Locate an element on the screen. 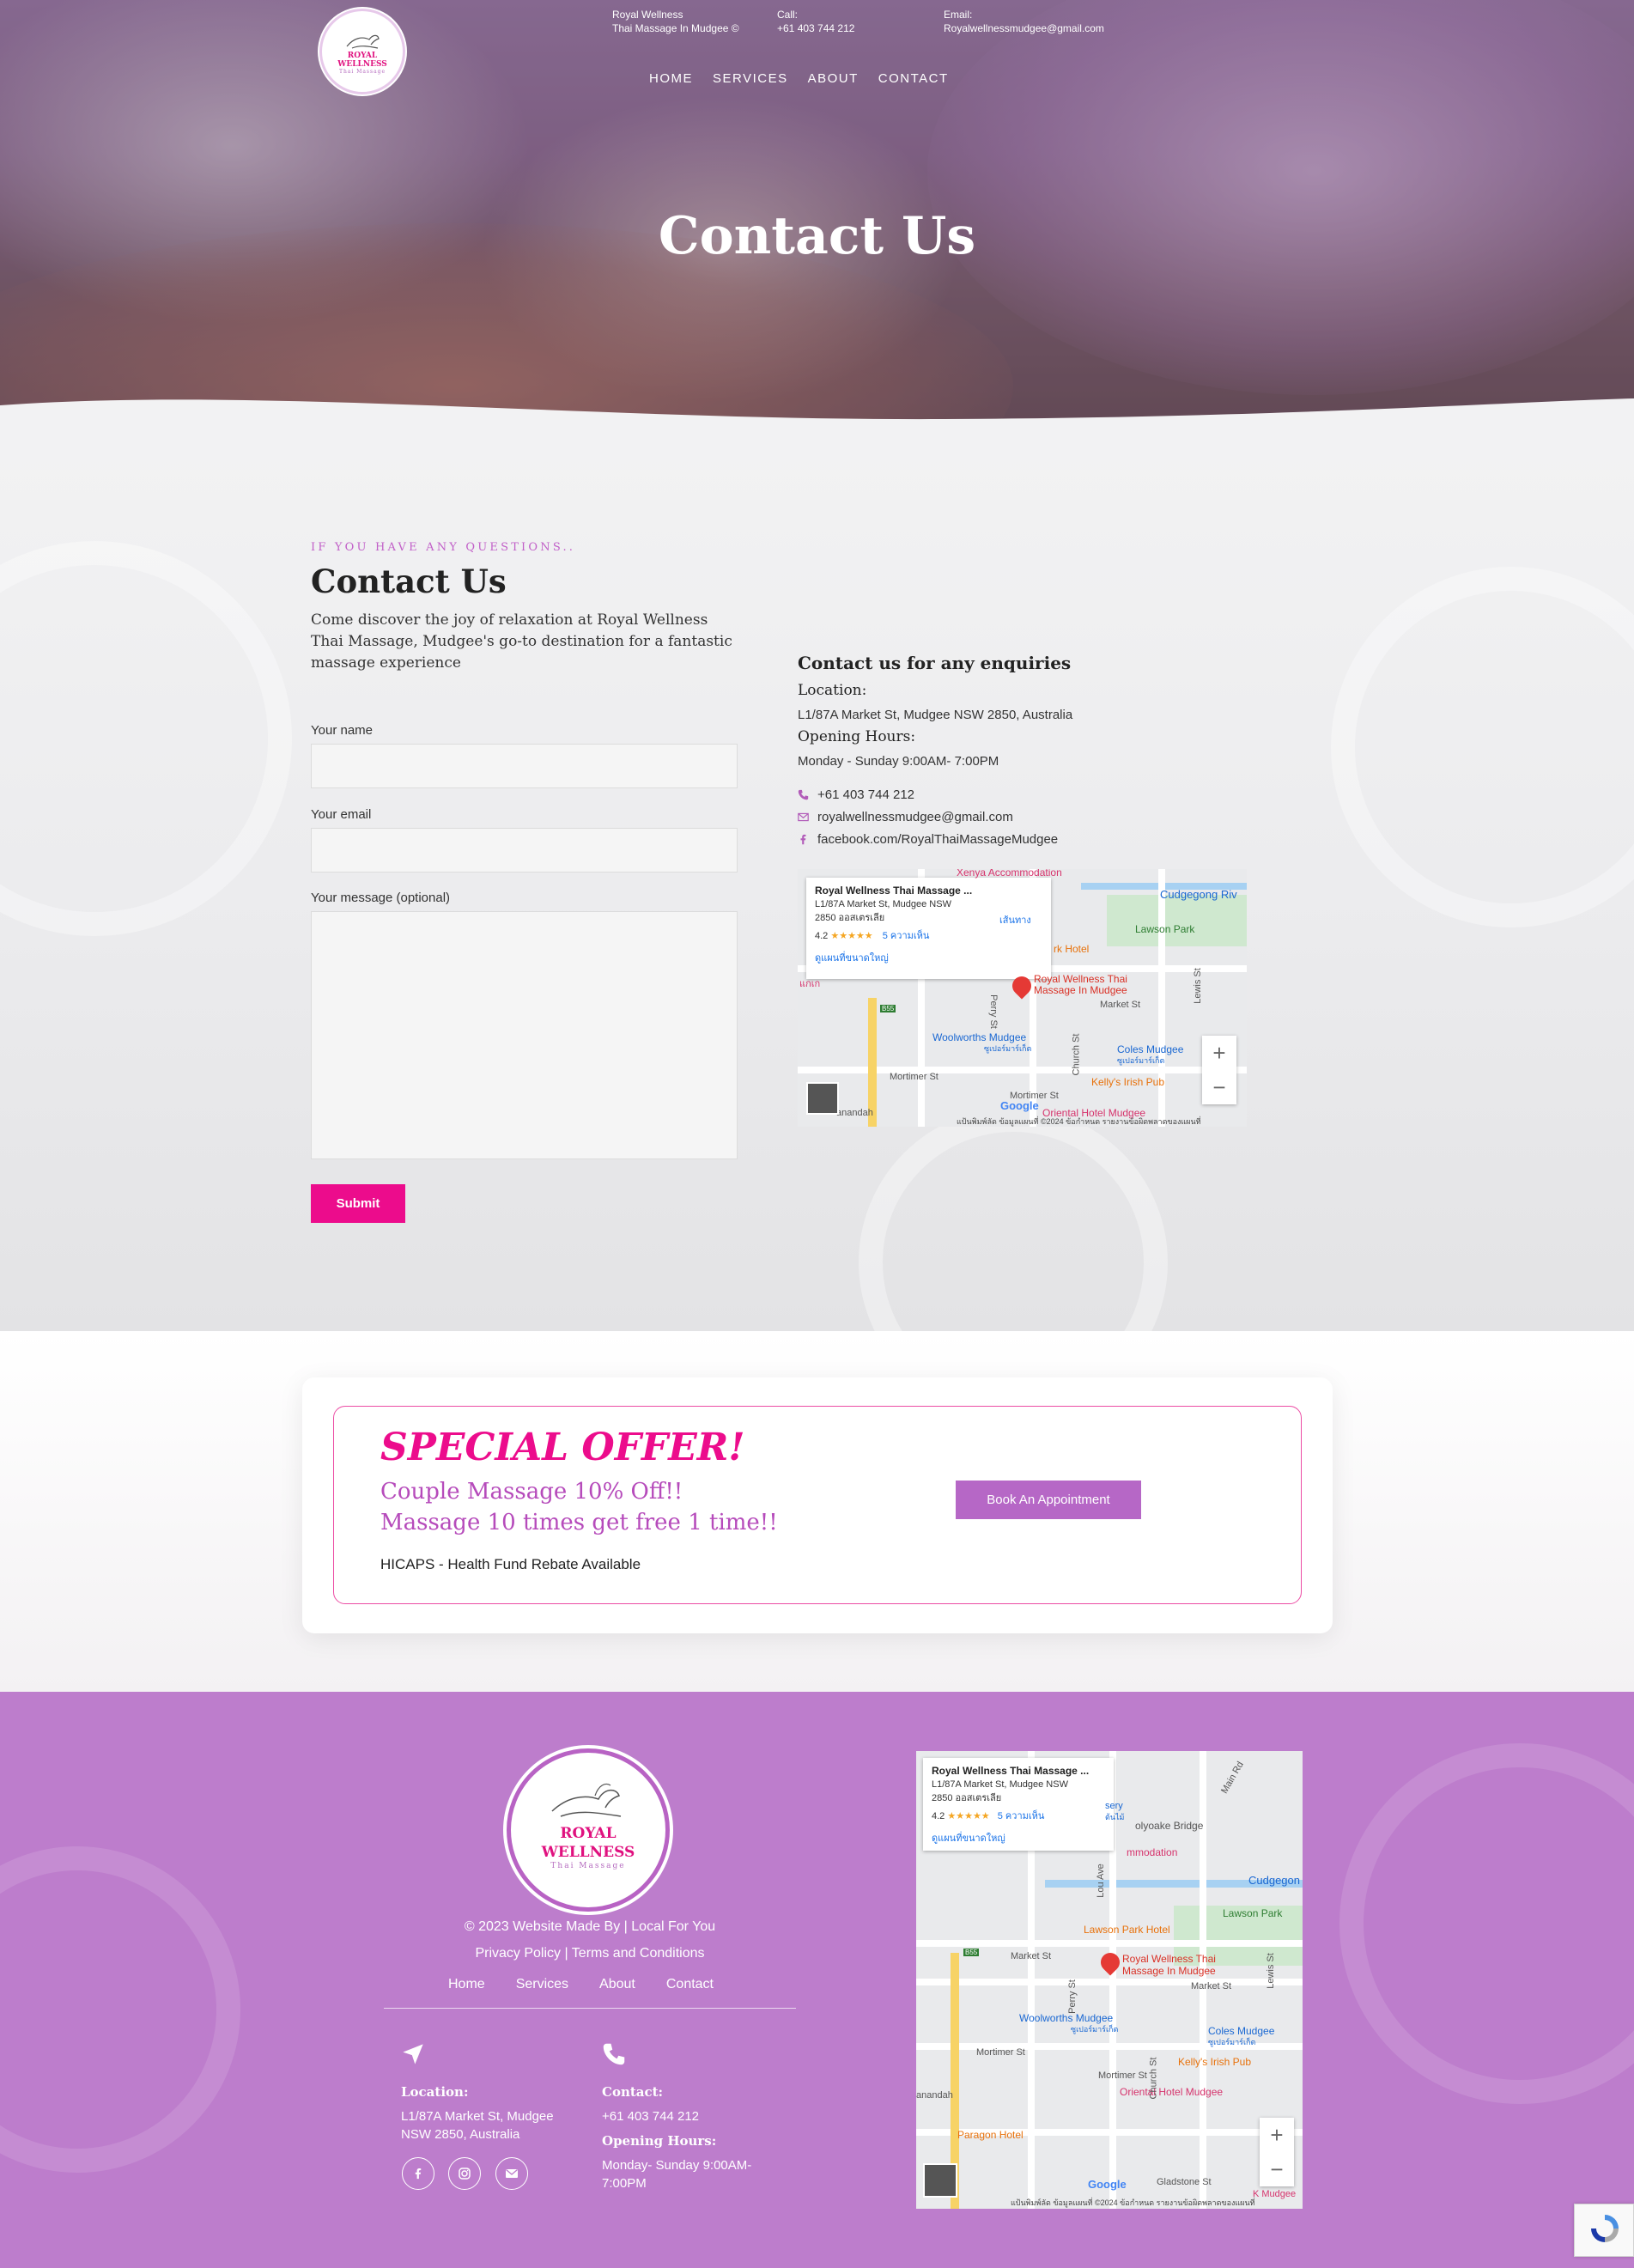  footer-logo-royal: ROYAL is located at coordinates (588, 1833).